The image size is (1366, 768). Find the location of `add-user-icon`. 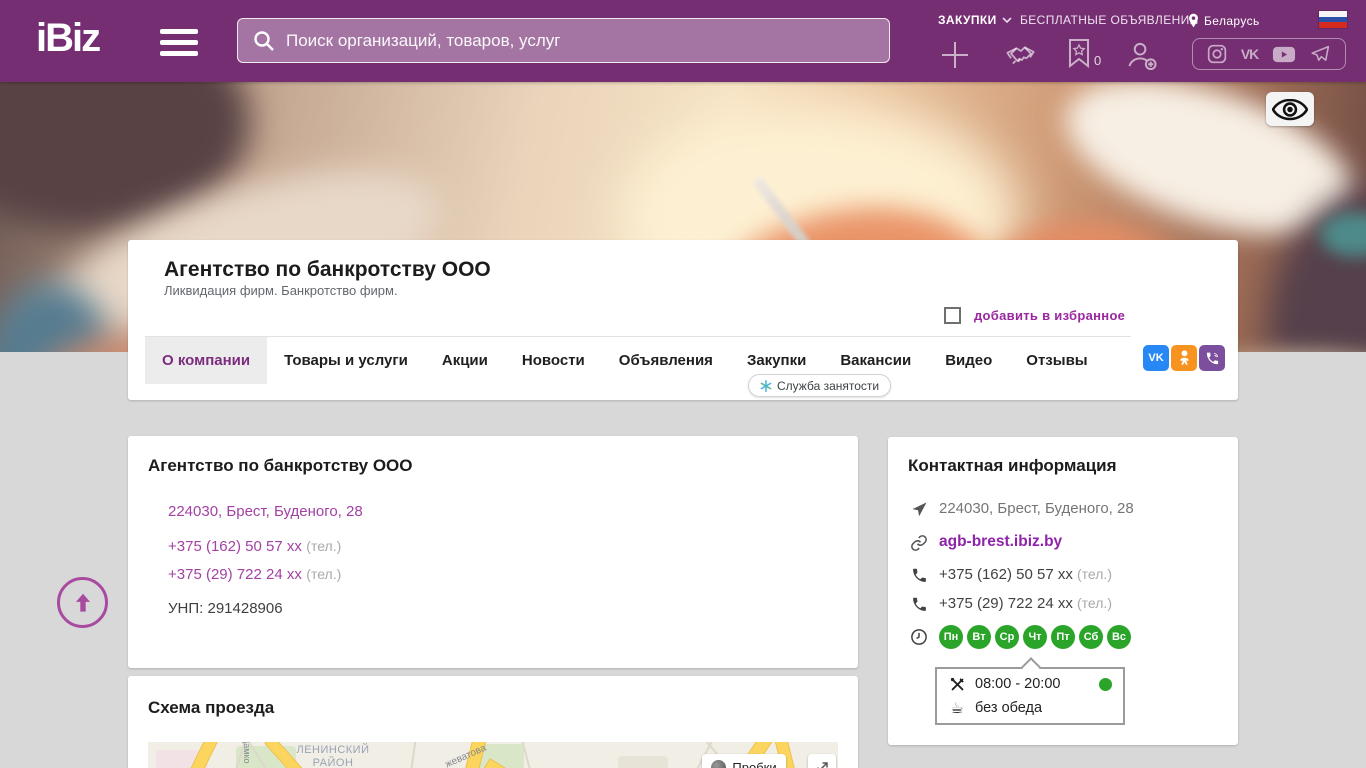

add-user-icon is located at coordinates (1142, 58).